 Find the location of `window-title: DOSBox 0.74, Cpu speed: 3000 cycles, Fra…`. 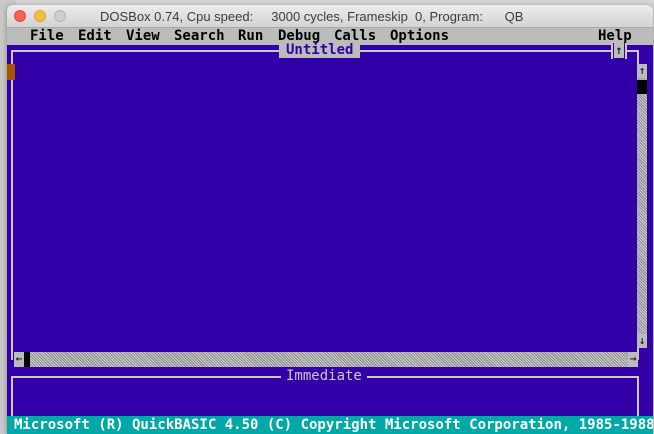

window-title: DOSBox 0.74, Cpu speed: 3000 cycles, Fra… is located at coordinates (312, 16).